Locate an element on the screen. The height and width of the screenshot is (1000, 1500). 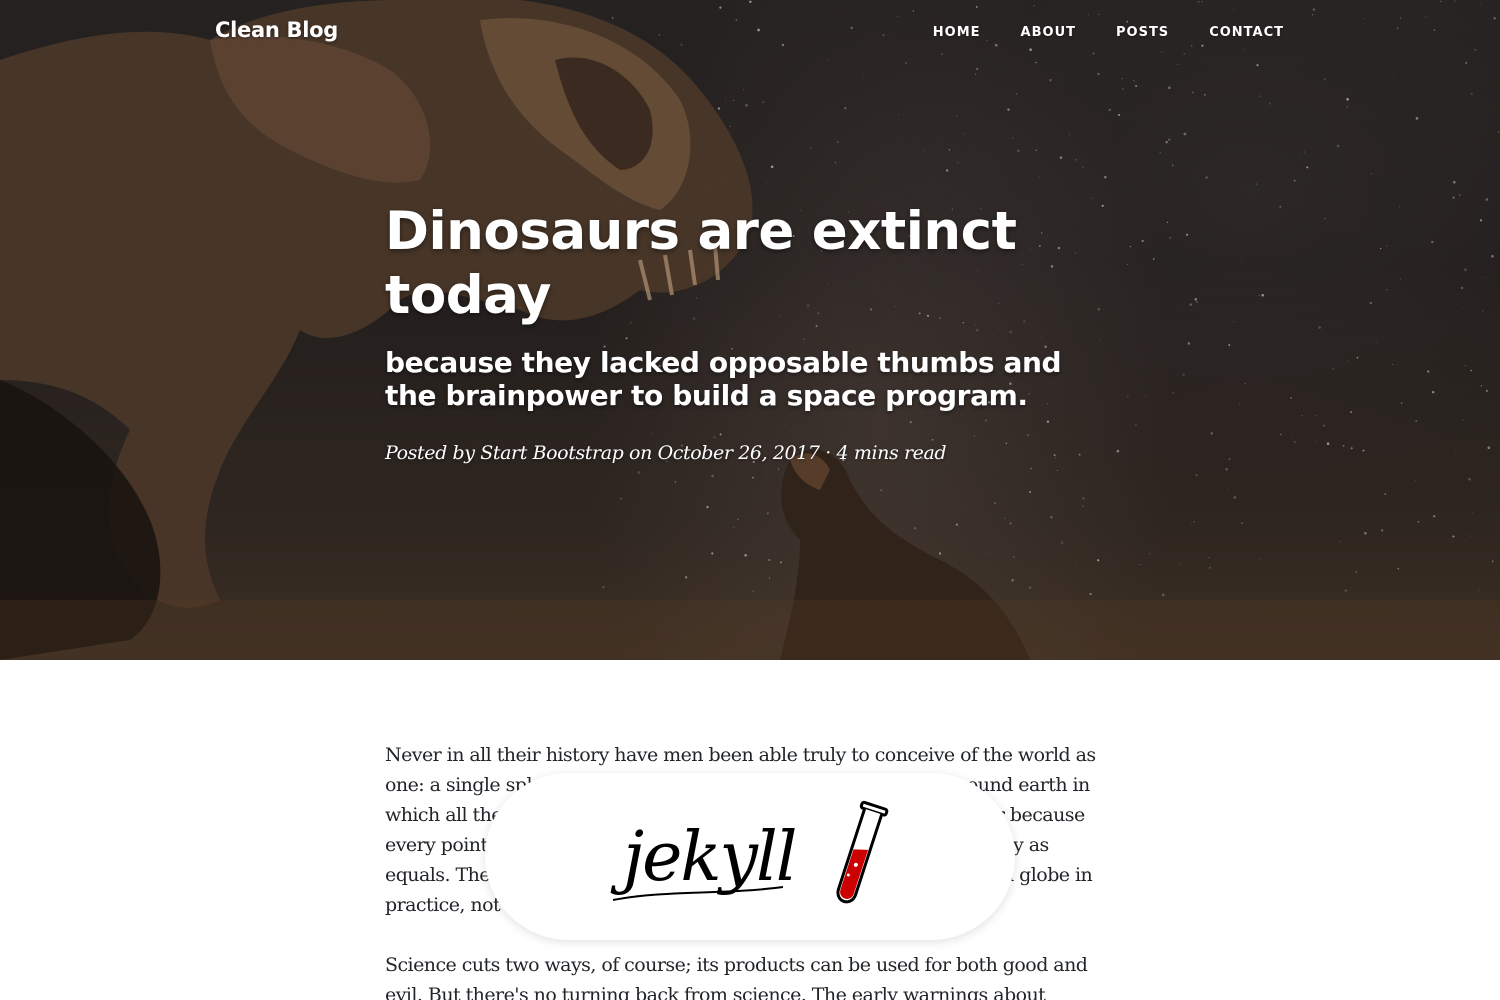
main-nav: HOME ABOUT POSTS CONTACT is located at coordinates (1108, 32).